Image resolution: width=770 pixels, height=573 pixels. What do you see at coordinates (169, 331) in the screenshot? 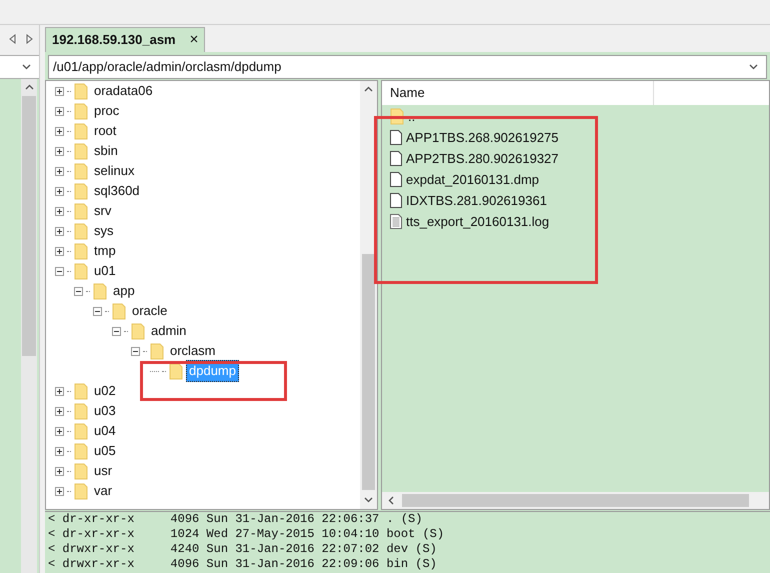
I see `tree-item: admin` at bounding box center [169, 331].